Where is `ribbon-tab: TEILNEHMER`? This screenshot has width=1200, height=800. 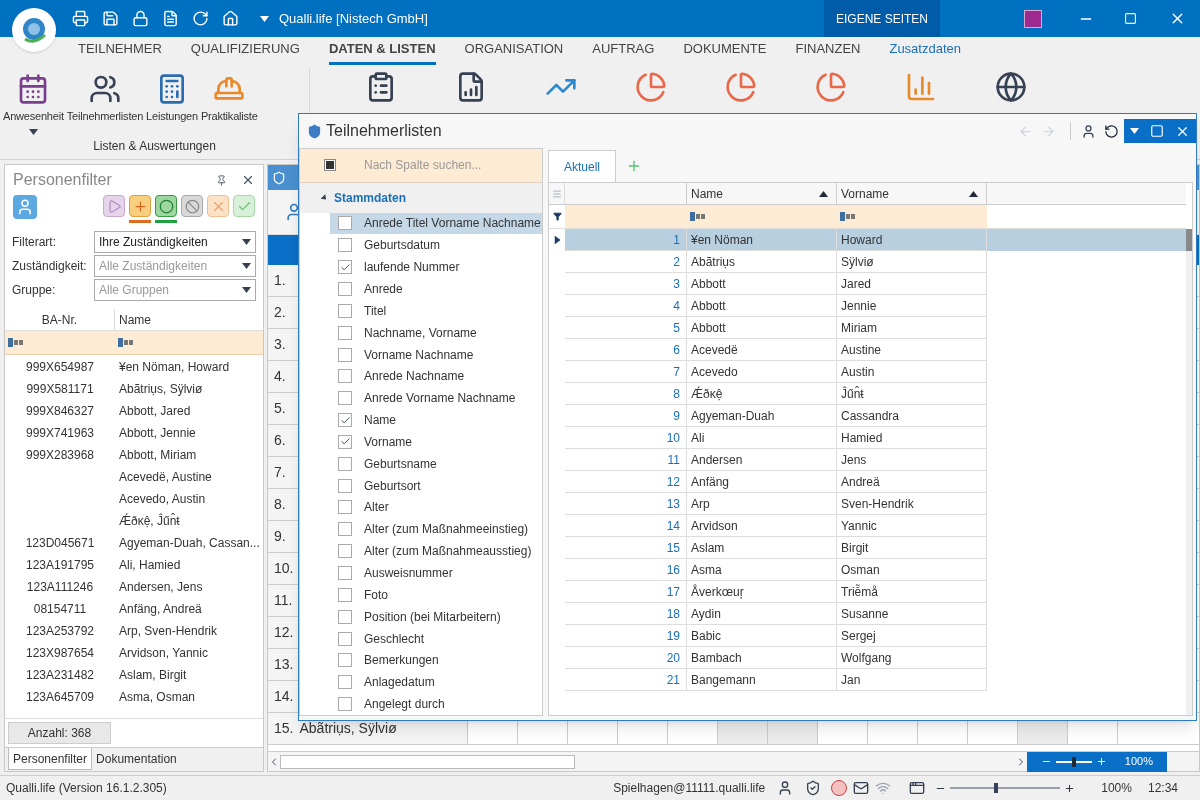
ribbon-tab: TEILNEHMER is located at coordinates (120, 51).